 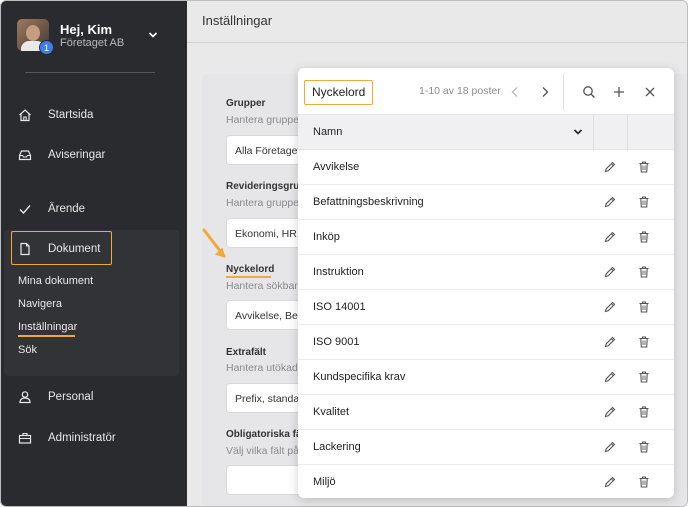 What do you see at coordinates (486, 342) in the screenshot?
I see `table-row: ISO 9001` at bounding box center [486, 342].